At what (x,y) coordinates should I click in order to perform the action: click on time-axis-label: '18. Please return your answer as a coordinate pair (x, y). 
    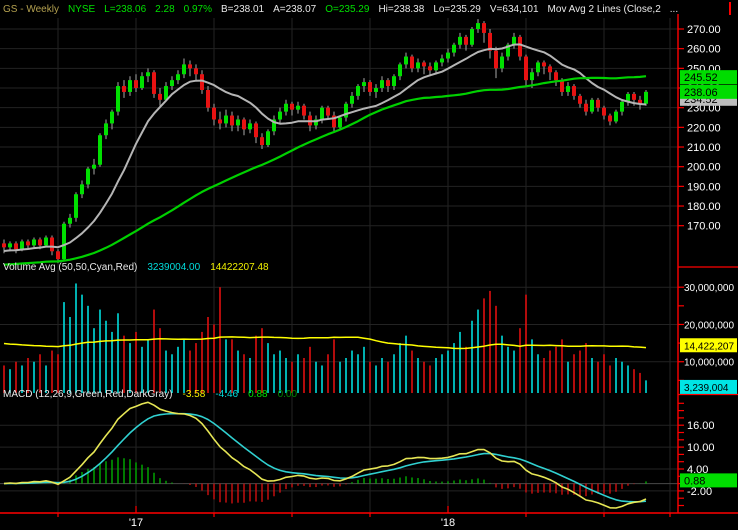
    Looking at the image, I should click on (448, 523).